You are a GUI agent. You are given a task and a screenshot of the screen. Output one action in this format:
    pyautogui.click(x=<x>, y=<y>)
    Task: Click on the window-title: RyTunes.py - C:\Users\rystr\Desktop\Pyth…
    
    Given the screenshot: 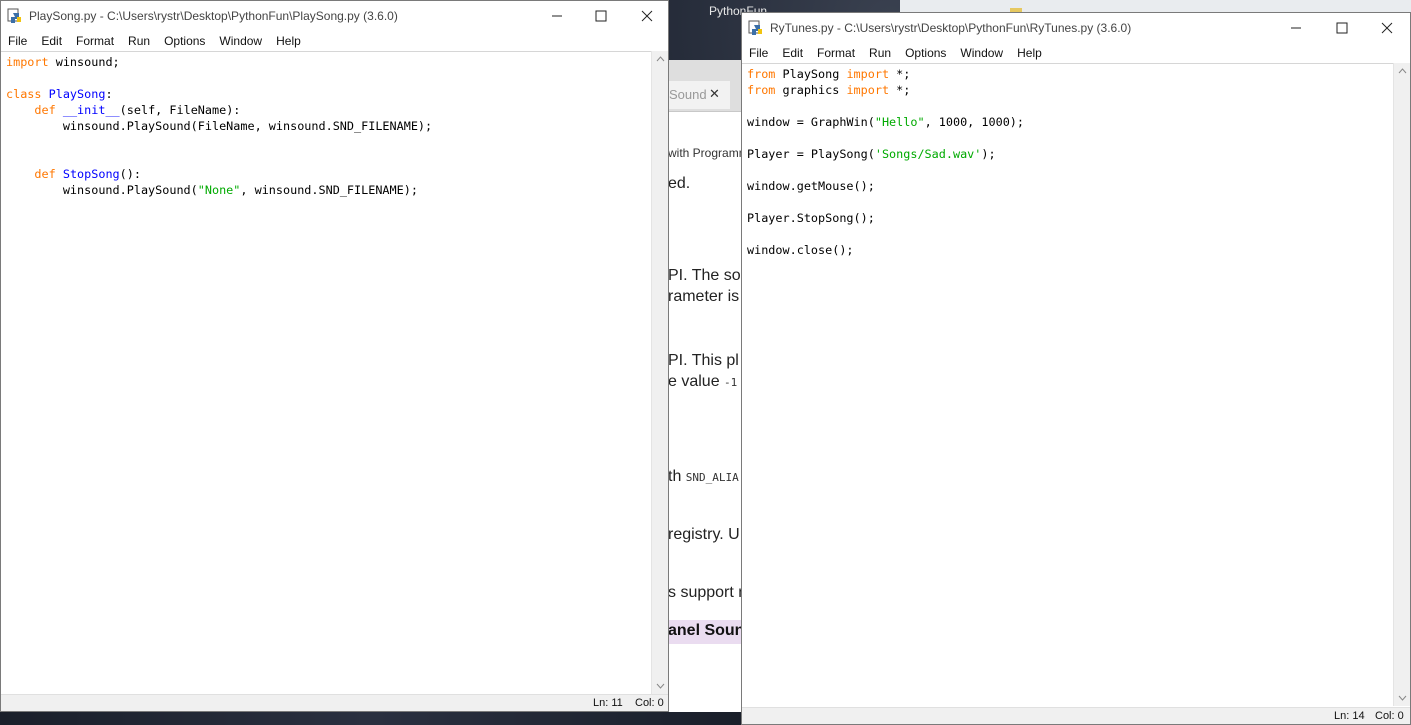 What is the action you would take?
    pyautogui.click(x=951, y=28)
    